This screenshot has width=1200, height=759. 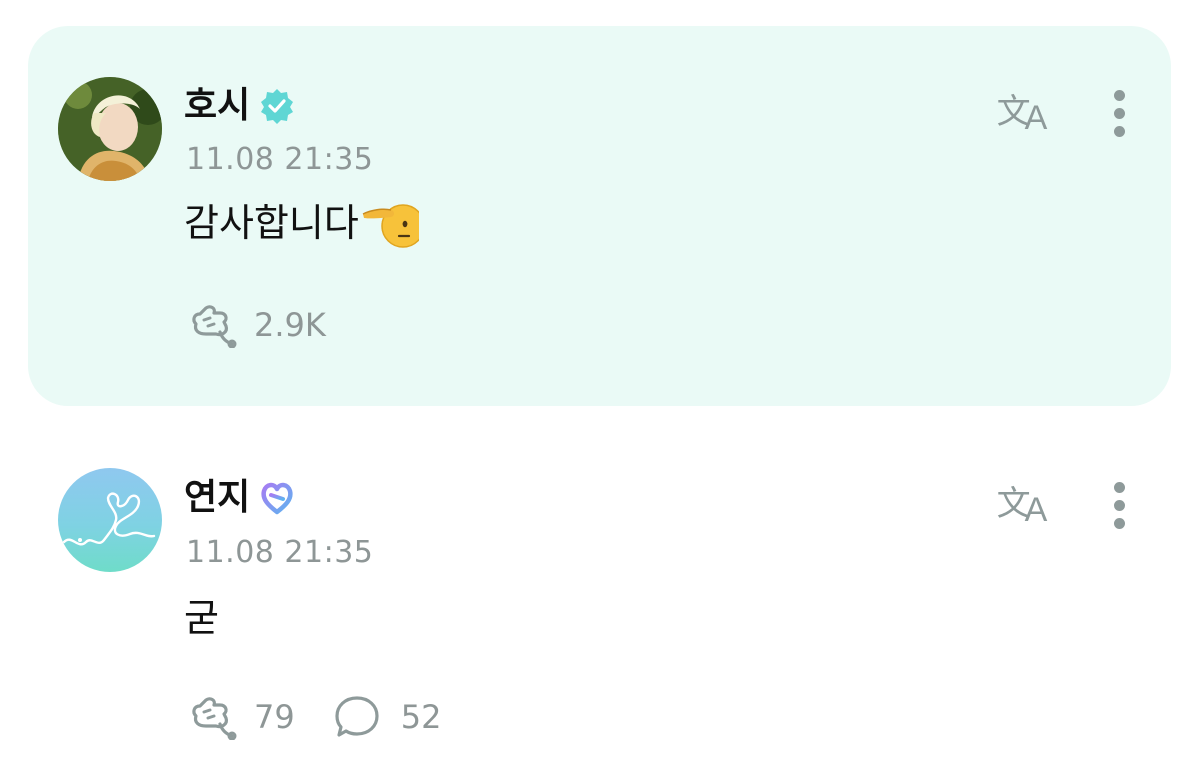 I want to click on comment-body: 굳, so click(x=201, y=618).